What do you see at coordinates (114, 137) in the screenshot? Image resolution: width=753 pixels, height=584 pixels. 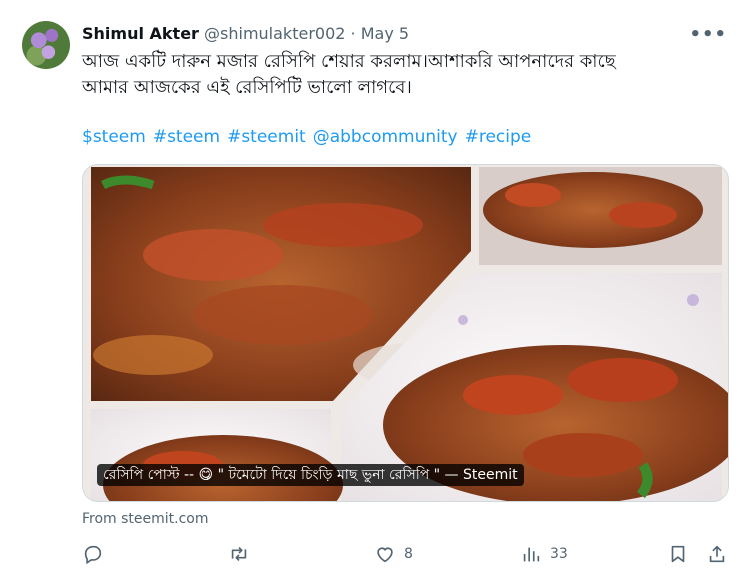 I see `hashtag-link: $steem` at bounding box center [114, 137].